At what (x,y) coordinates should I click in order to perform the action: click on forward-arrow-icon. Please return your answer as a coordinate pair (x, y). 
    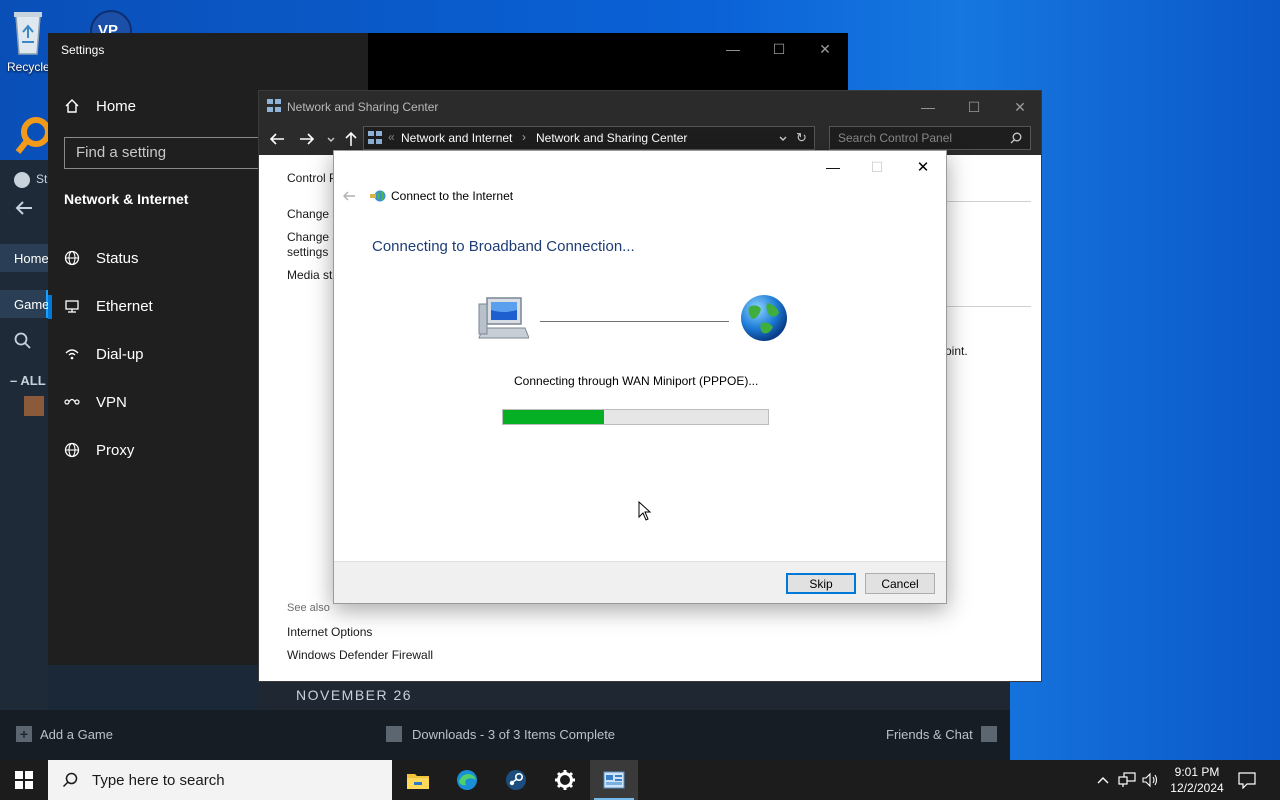
    Looking at the image, I should click on (307, 139).